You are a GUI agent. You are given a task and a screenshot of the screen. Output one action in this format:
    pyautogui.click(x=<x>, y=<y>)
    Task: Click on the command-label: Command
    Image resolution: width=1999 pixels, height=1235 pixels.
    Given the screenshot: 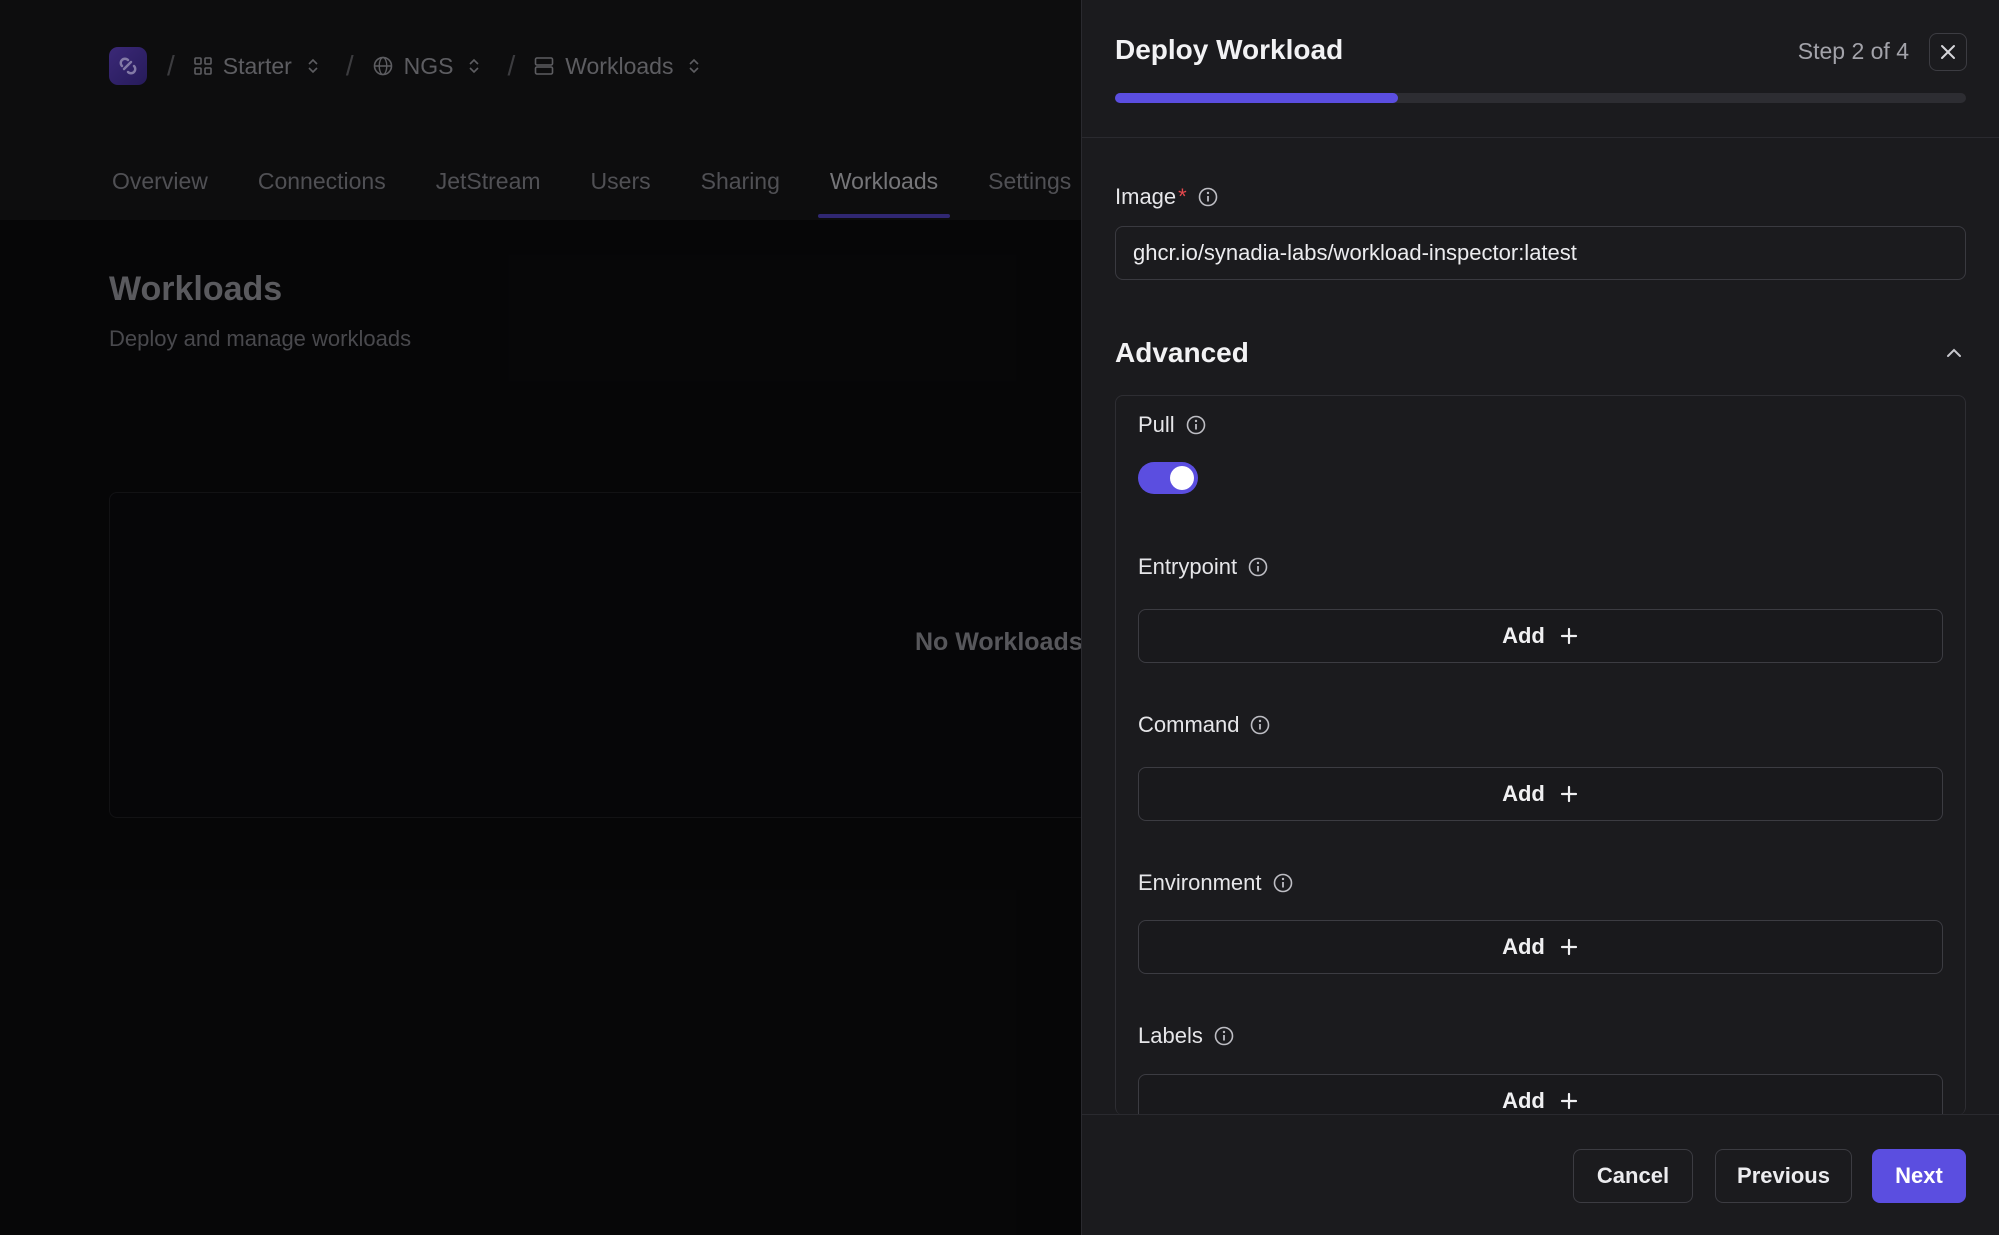 What is the action you would take?
    pyautogui.click(x=1204, y=725)
    